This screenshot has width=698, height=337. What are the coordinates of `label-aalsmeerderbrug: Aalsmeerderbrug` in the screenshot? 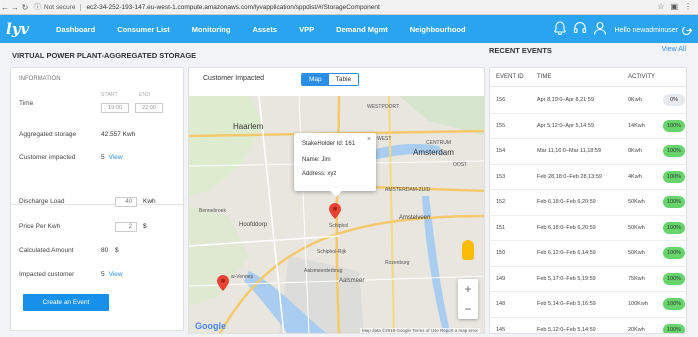 It's located at (323, 271).